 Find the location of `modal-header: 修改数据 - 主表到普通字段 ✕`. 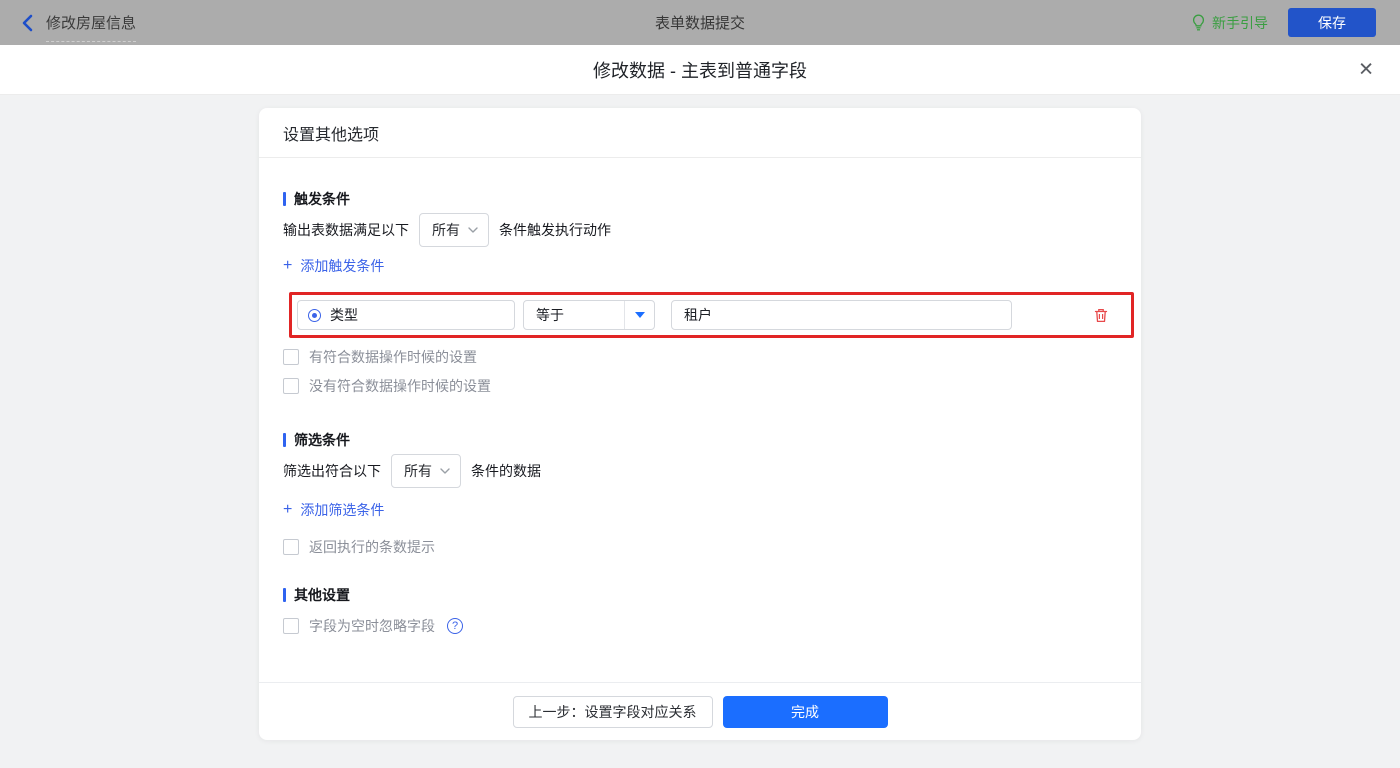

modal-header: 修改数据 - 主表到普通字段 ✕ is located at coordinates (700, 70).